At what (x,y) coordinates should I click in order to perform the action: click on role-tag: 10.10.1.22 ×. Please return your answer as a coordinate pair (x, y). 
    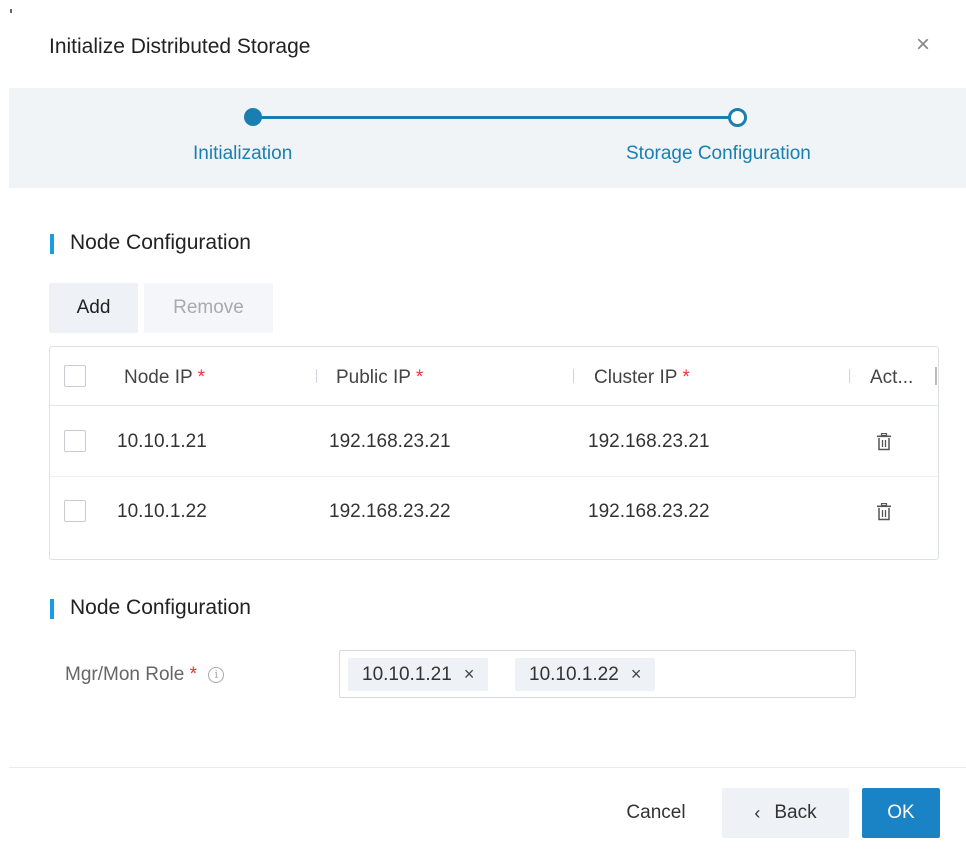
    Looking at the image, I should click on (585, 674).